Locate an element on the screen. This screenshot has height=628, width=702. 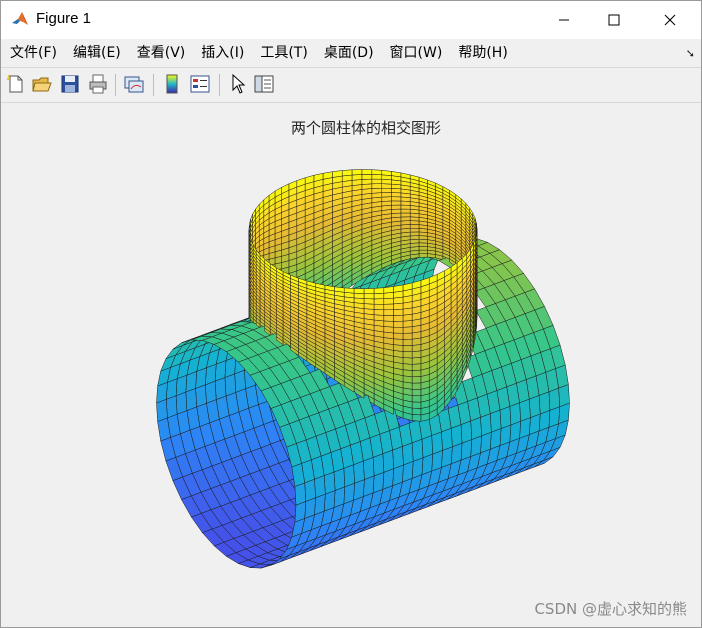
menu-desktop: 桌面(D) is located at coordinates (349, 53).